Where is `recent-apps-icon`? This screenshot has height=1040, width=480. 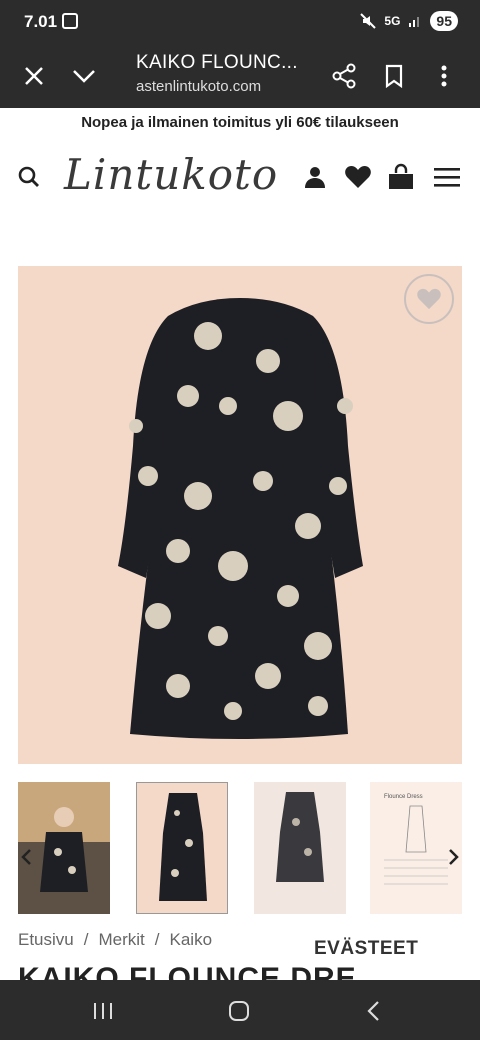 recent-apps-icon is located at coordinates (103, 1011).